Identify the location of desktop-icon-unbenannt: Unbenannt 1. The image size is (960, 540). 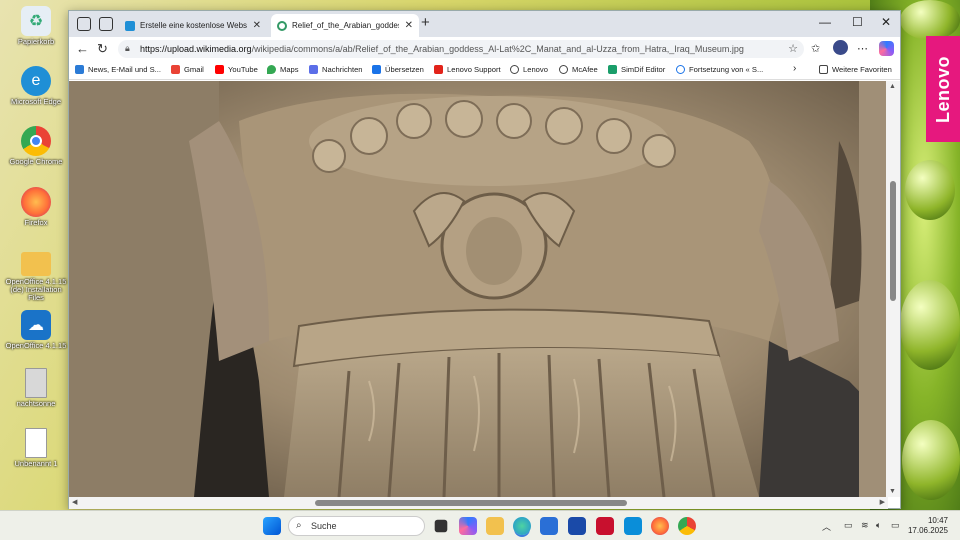
(36, 448).